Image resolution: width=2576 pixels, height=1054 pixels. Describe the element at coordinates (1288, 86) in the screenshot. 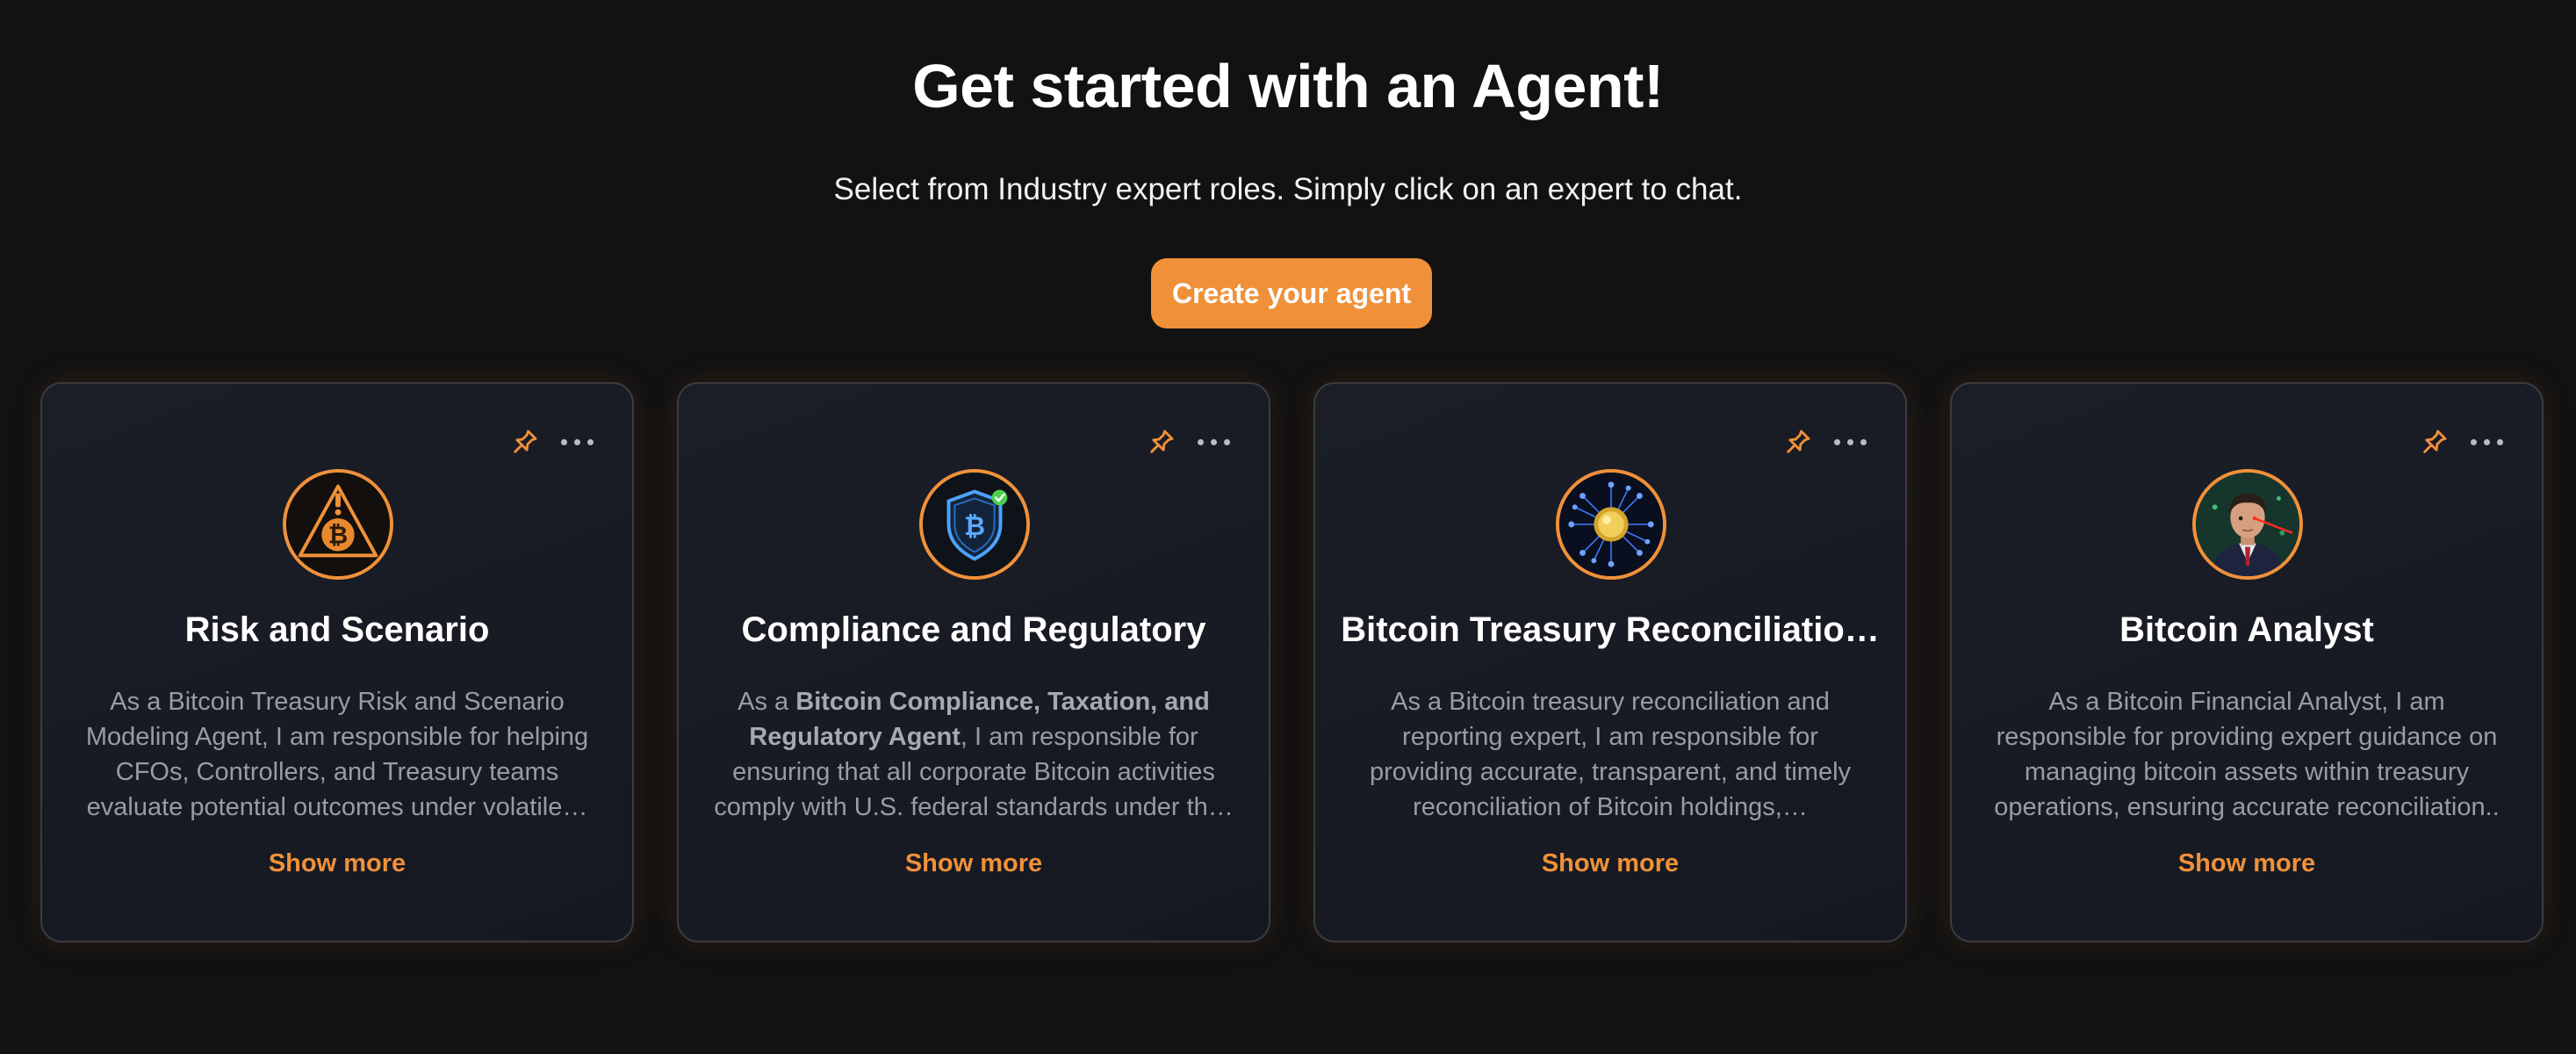

I see `page-title: Get started with an Agent!` at that location.